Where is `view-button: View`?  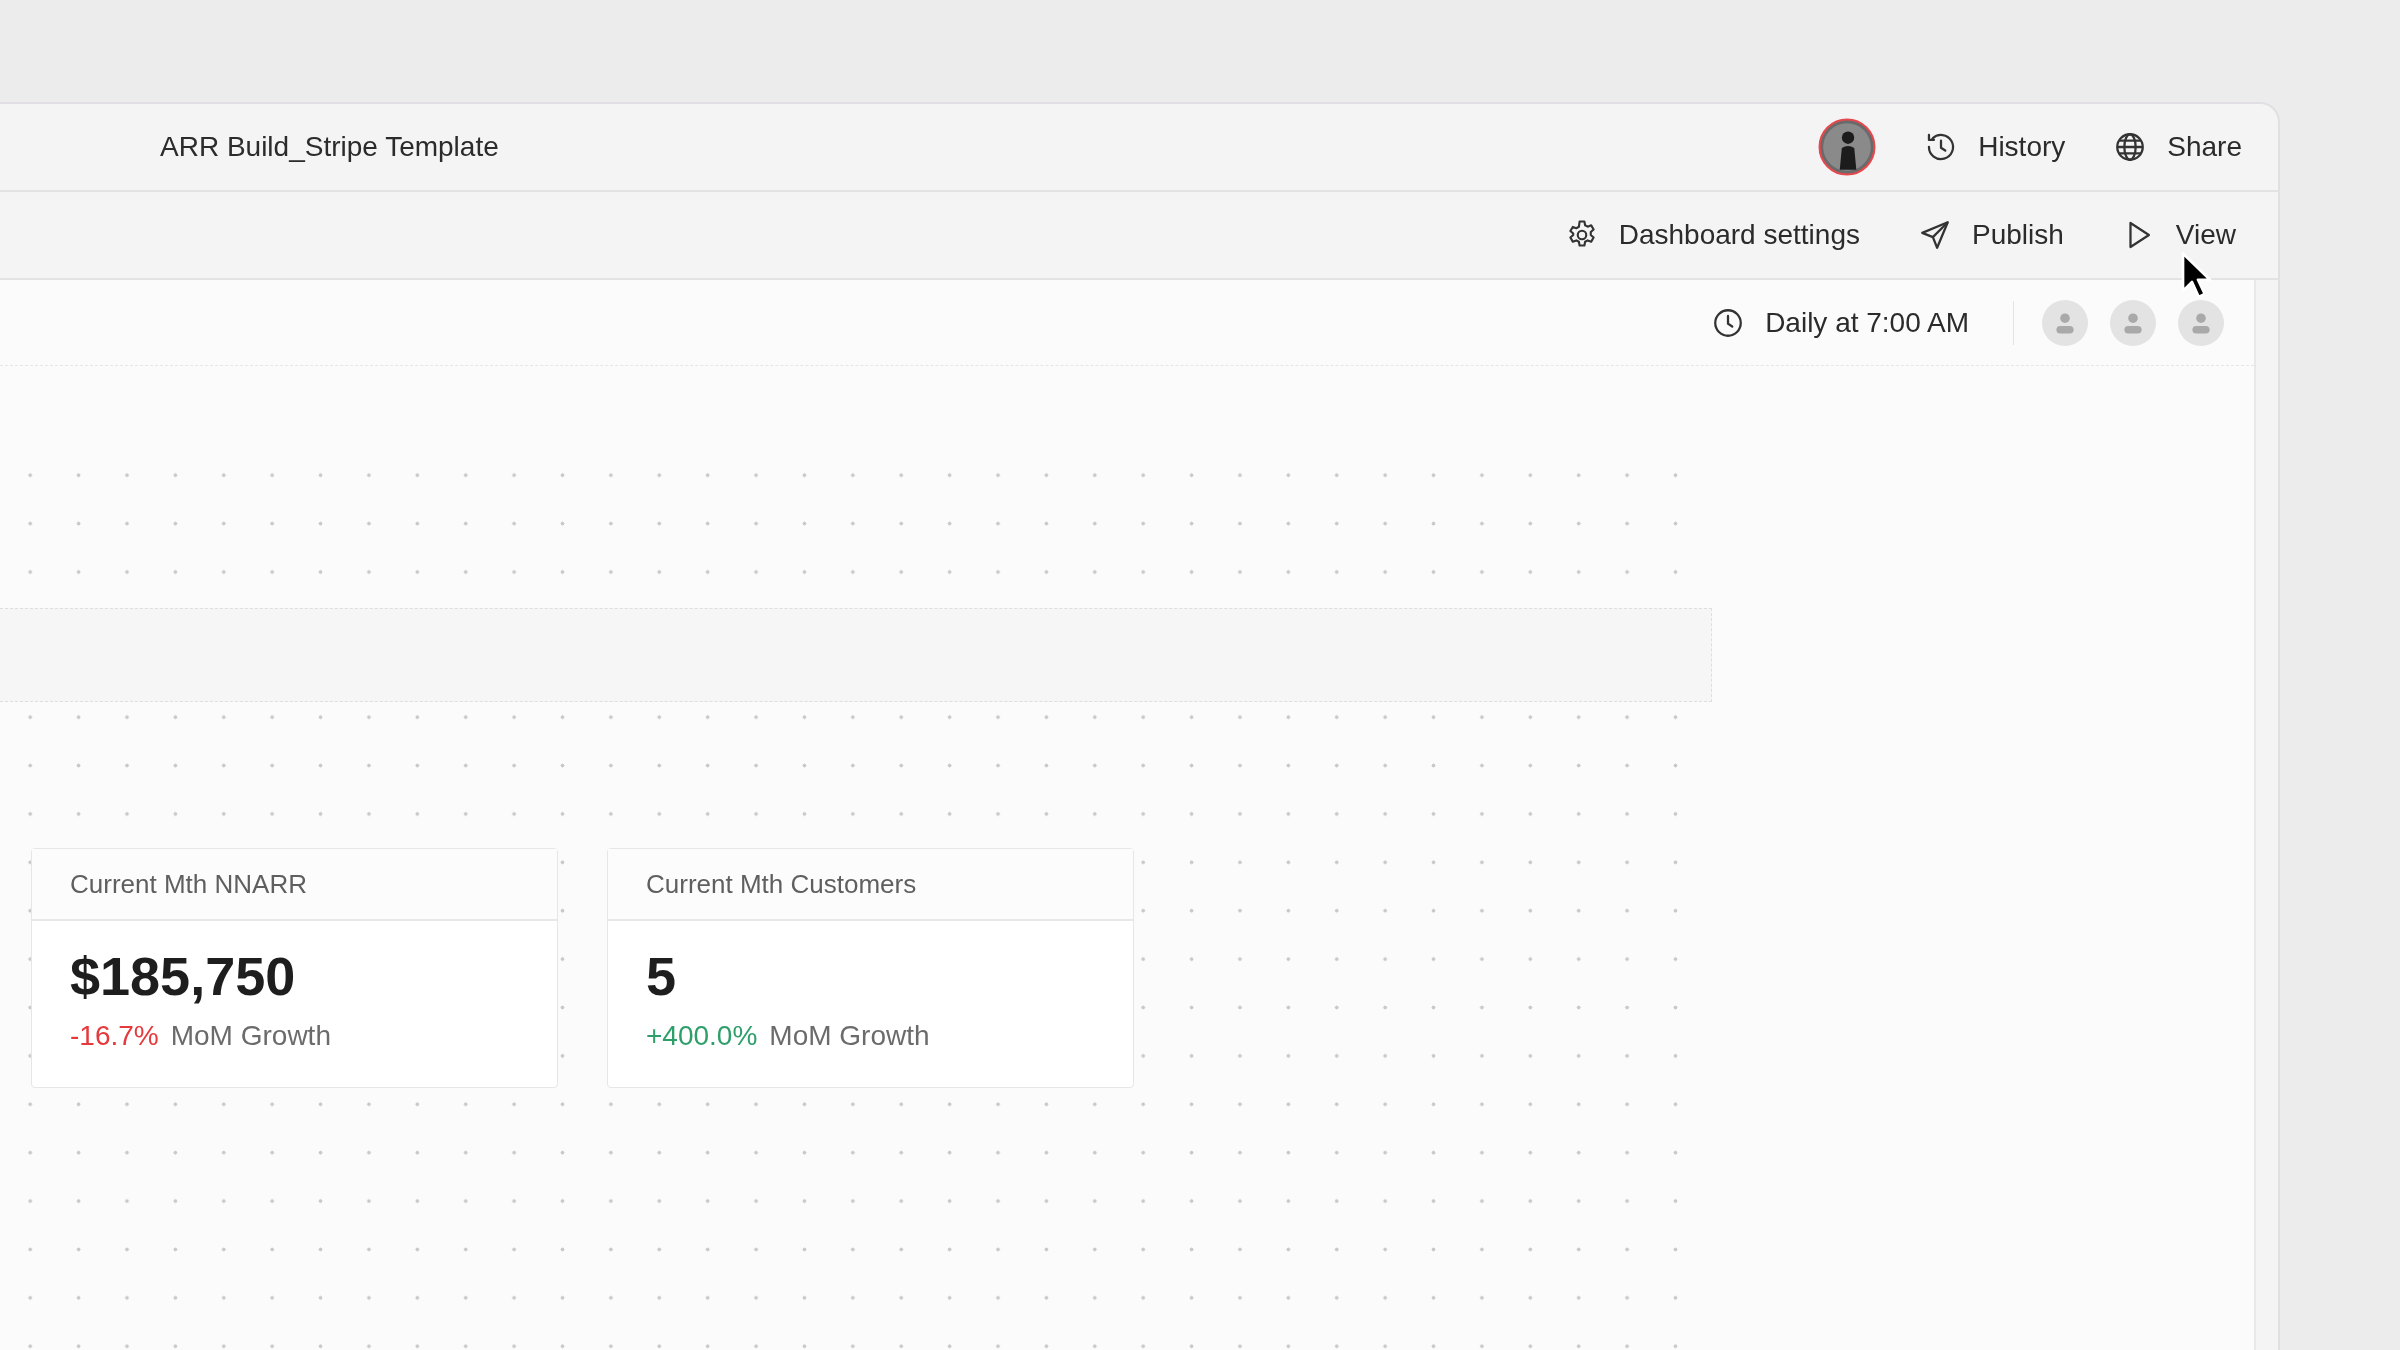
view-button: View is located at coordinates (2178, 235).